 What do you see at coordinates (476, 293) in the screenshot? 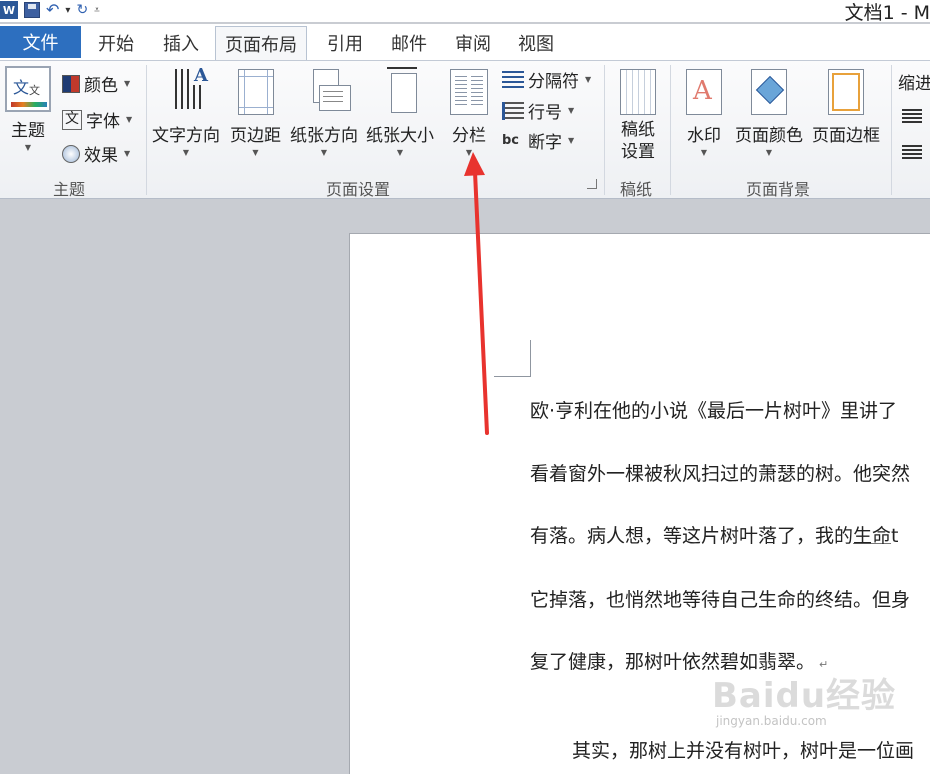
I see `annotation-arrow` at bounding box center [476, 293].